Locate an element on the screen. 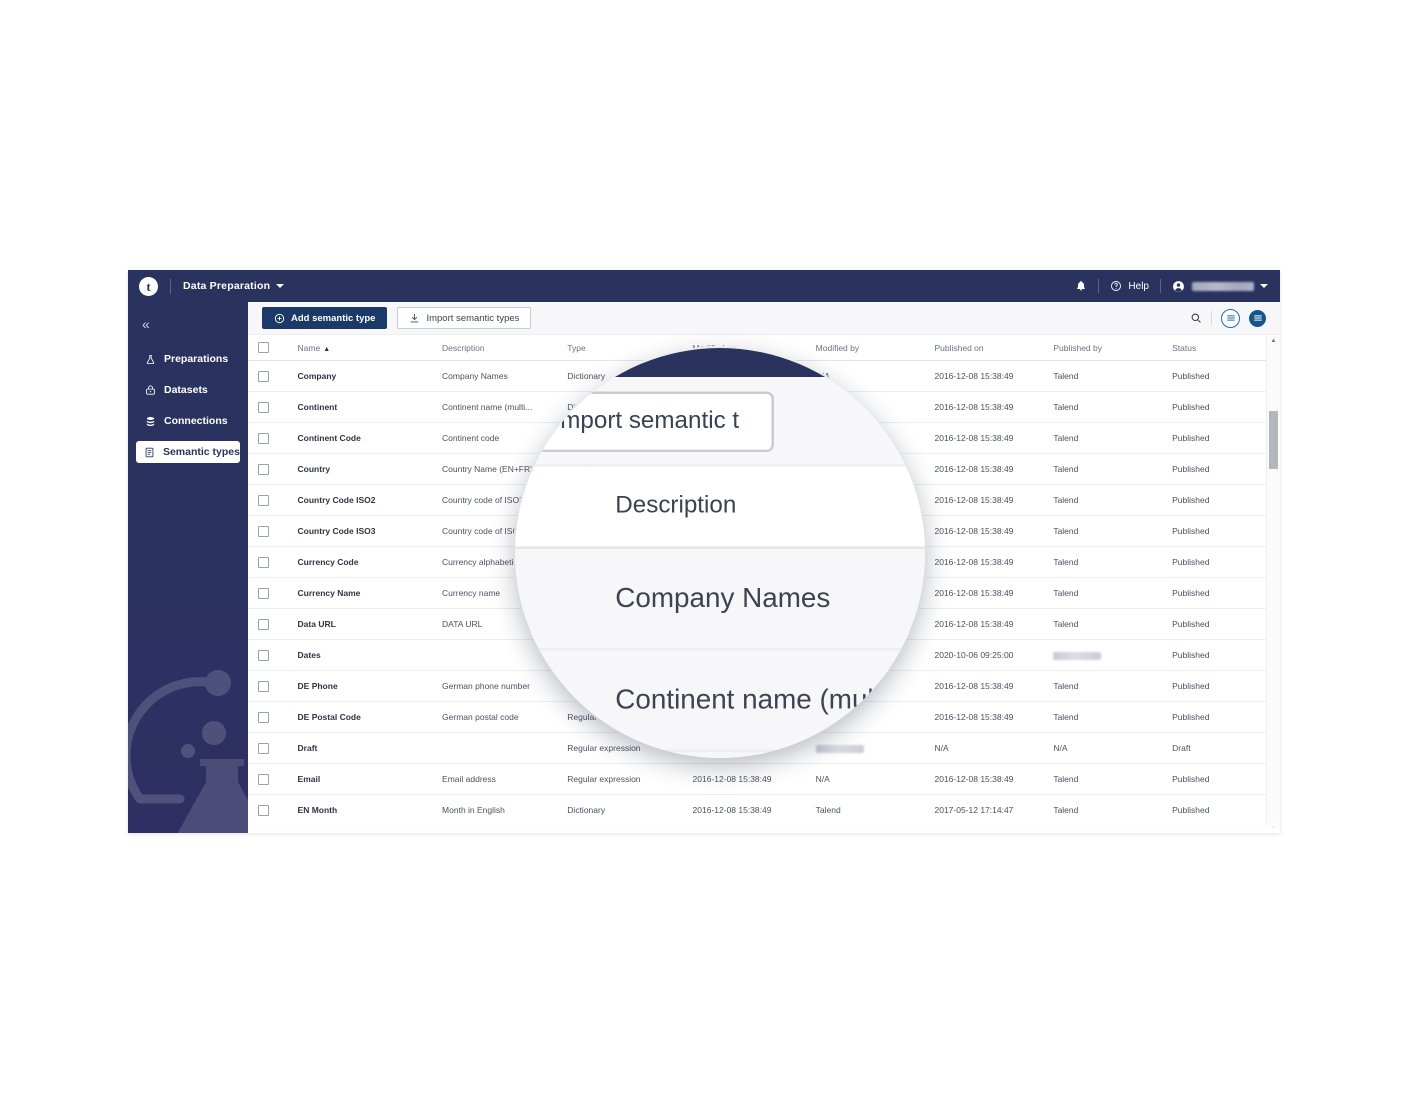 The image size is (1408, 1100). cell-type: Dictionary is located at coordinates (619, 829).